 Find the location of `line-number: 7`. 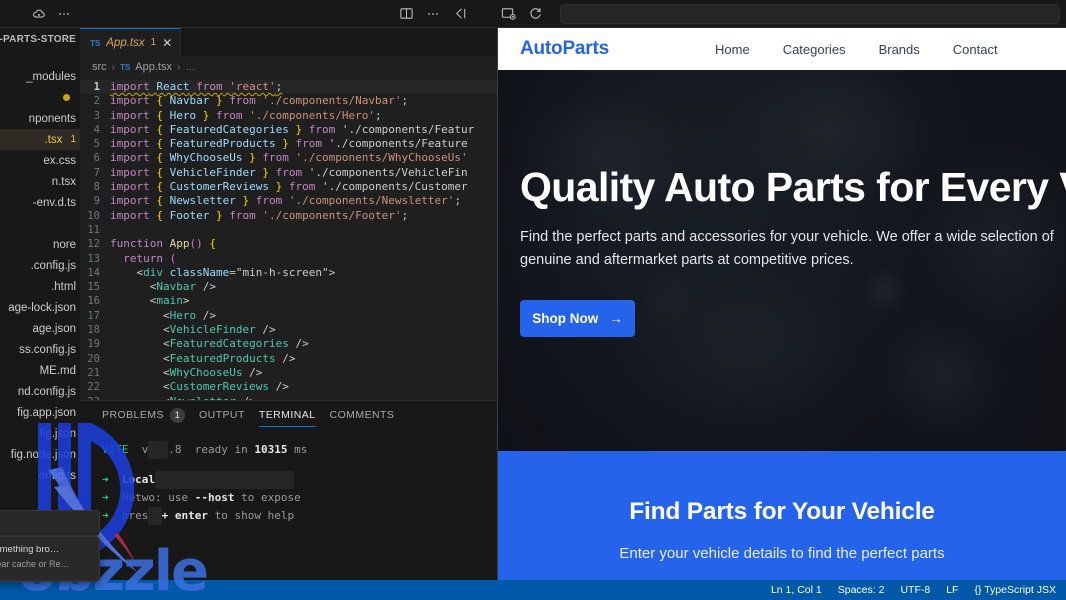

line-number: 7 is located at coordinates (96, 172).